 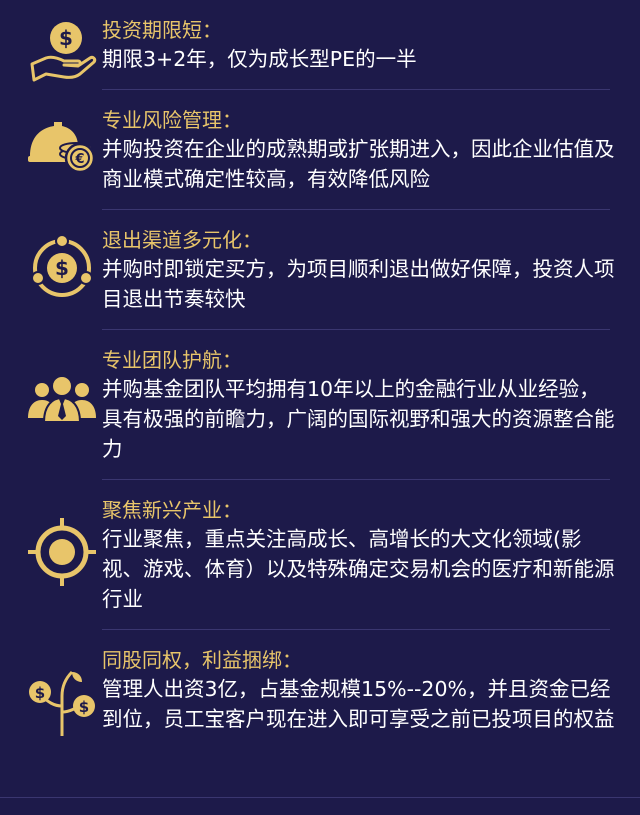 I want to click on feature-title: 退出渠道多元化：, so click(x=182, y=240).